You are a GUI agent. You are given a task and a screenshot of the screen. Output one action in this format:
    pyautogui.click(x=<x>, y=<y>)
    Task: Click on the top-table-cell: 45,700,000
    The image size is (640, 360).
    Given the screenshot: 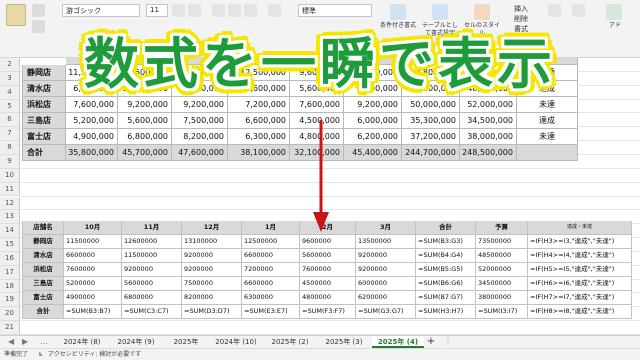 What is the action you would take?
    pyautogui.click(x=145, y=153)
    